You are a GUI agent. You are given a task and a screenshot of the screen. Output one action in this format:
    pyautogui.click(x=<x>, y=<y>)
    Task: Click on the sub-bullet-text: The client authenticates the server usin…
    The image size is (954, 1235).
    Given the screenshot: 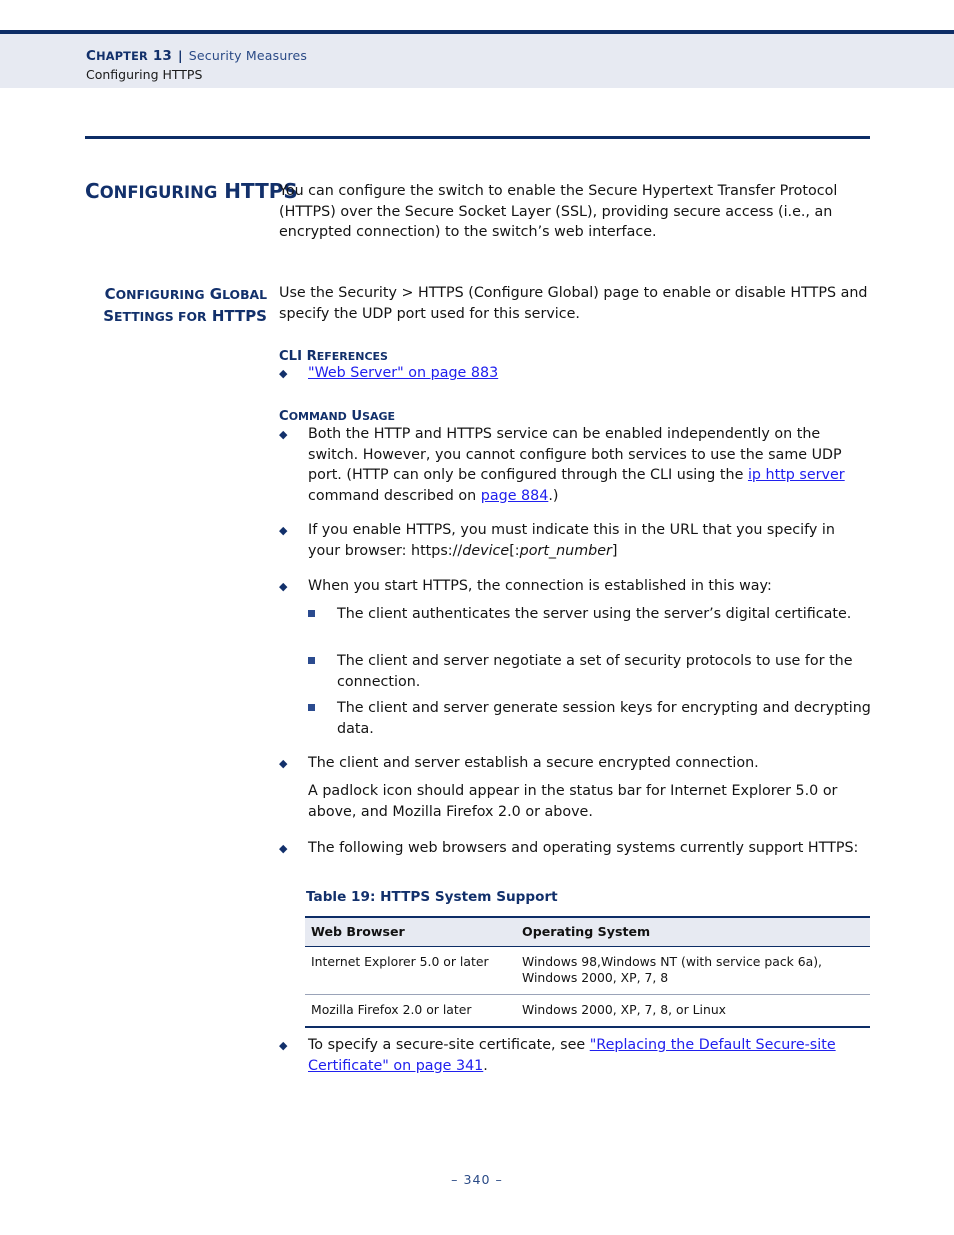 What is the action you would take?
    pyautogui.click(x=594, y=614)
    